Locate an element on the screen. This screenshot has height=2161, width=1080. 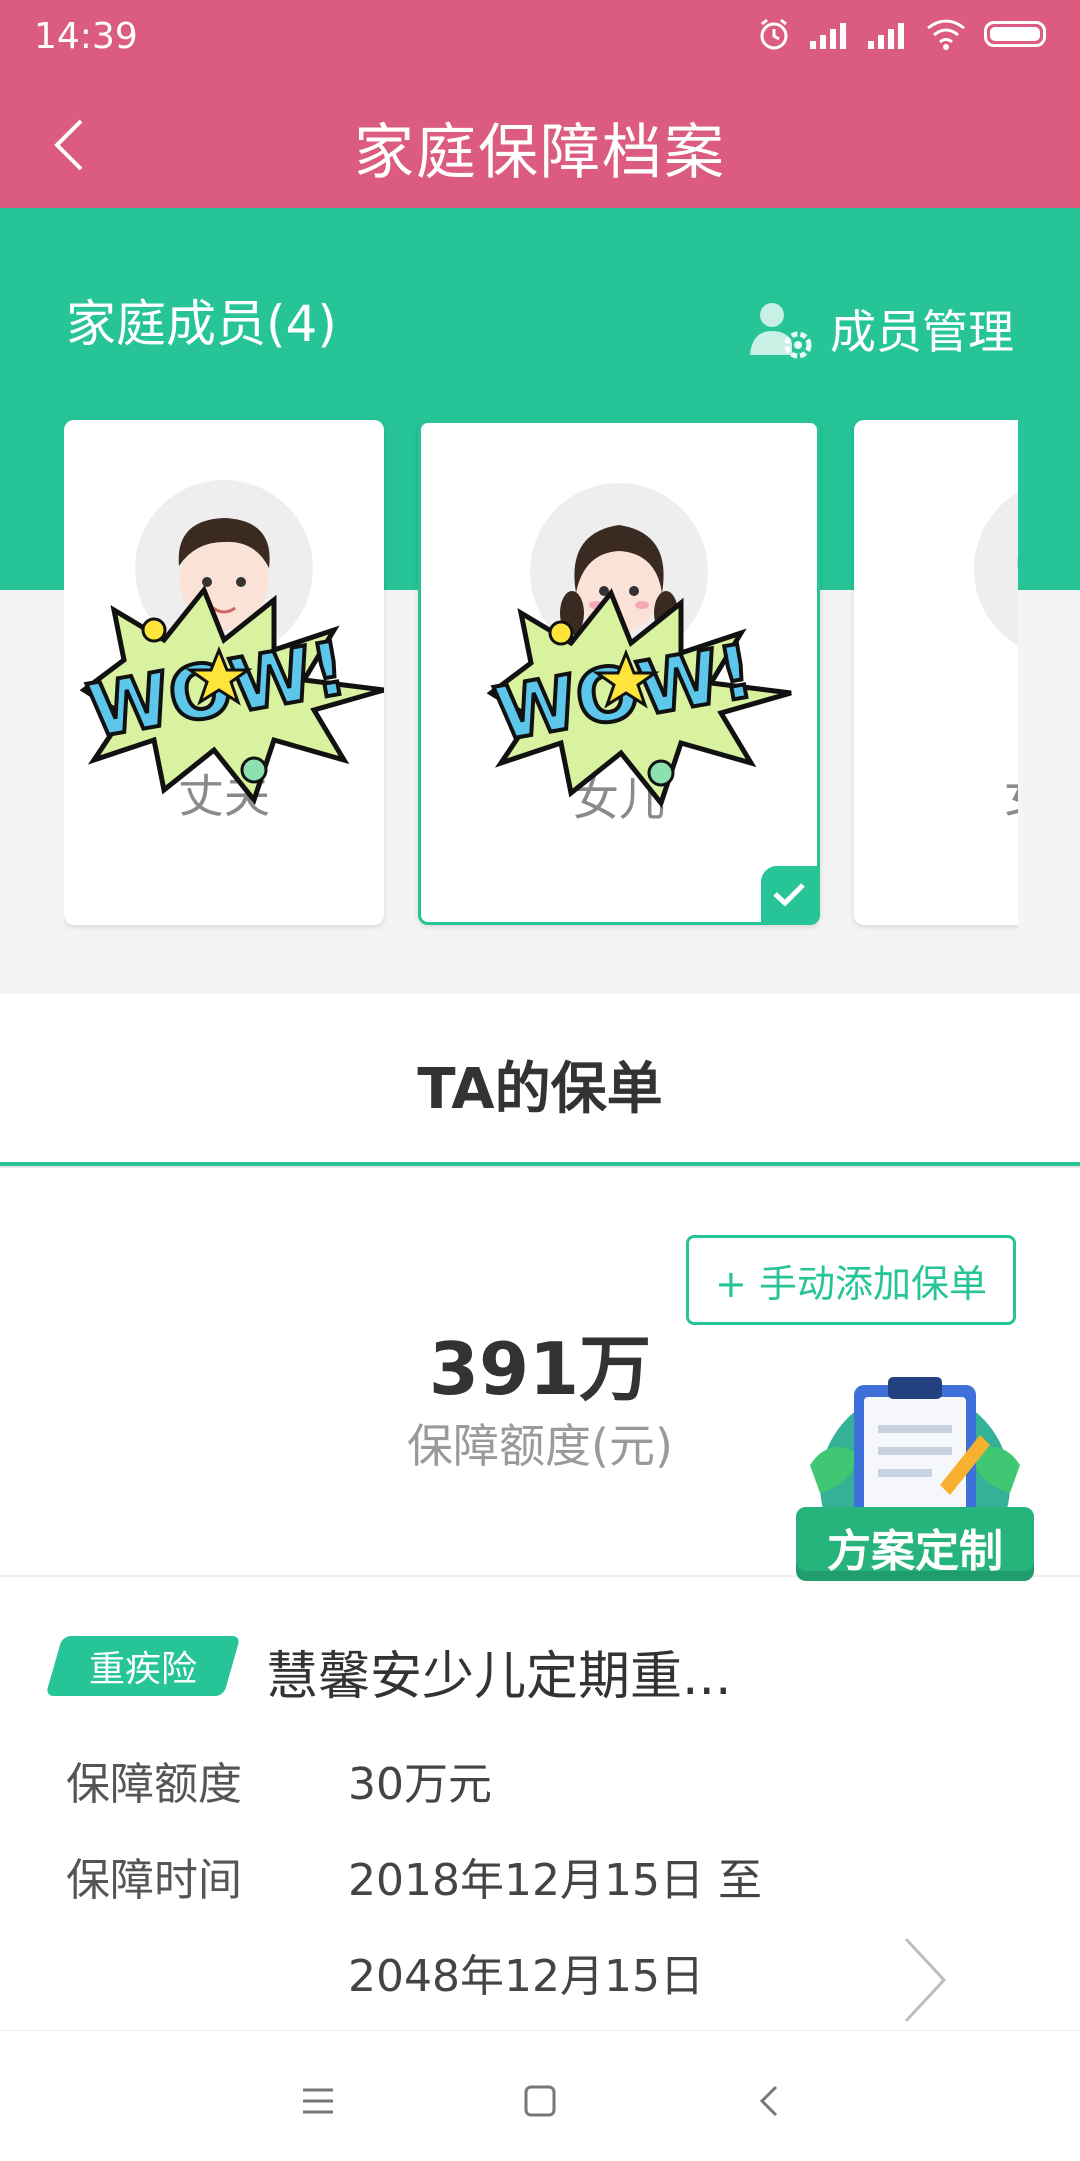
member-management-label: 成员管理 is located at coordinates (922, 332).